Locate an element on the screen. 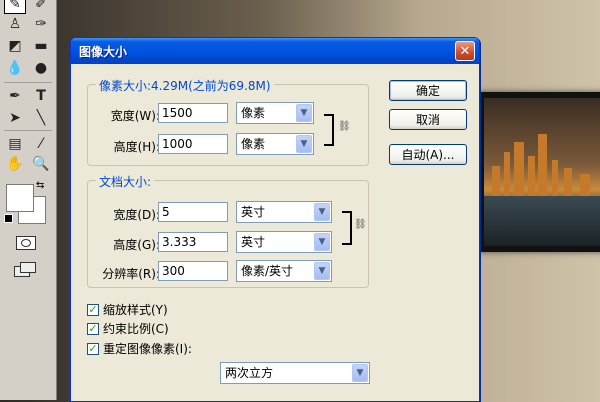  pixel-height-label: 高度(H): is located at coordinates (136, 147).